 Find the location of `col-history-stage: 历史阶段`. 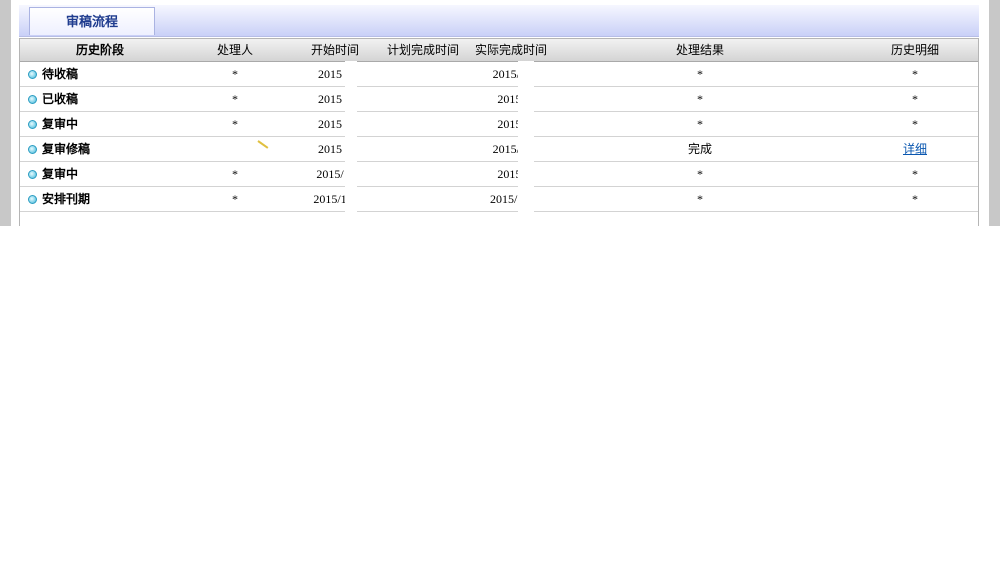

col-history-stage: 历史阶段 is located at coordinates (99, 50).